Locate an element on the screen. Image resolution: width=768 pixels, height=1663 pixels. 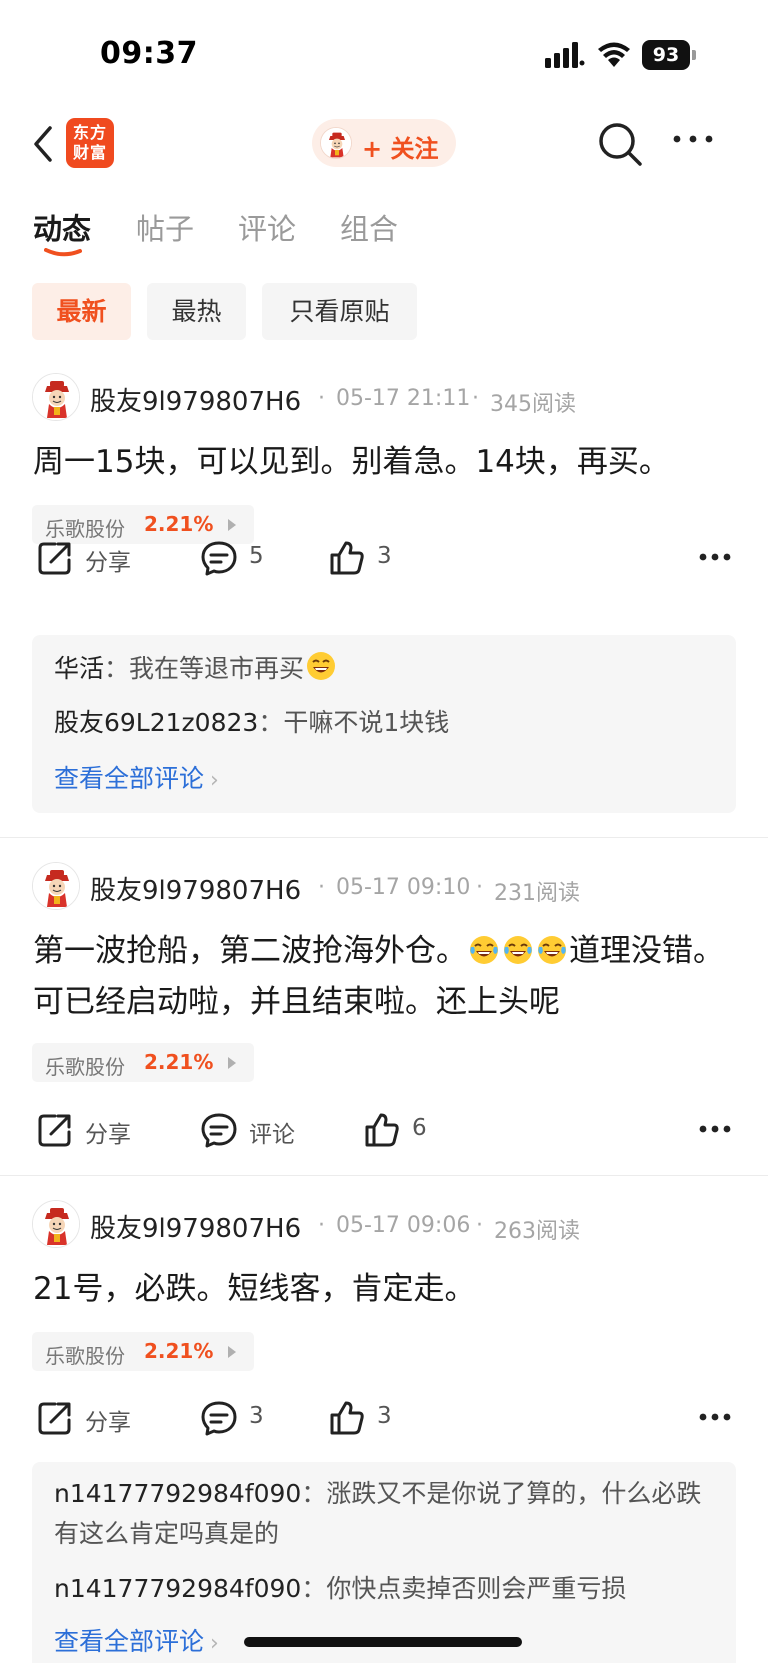
follow-label: + 关注 is located at coordinates (400, 149).